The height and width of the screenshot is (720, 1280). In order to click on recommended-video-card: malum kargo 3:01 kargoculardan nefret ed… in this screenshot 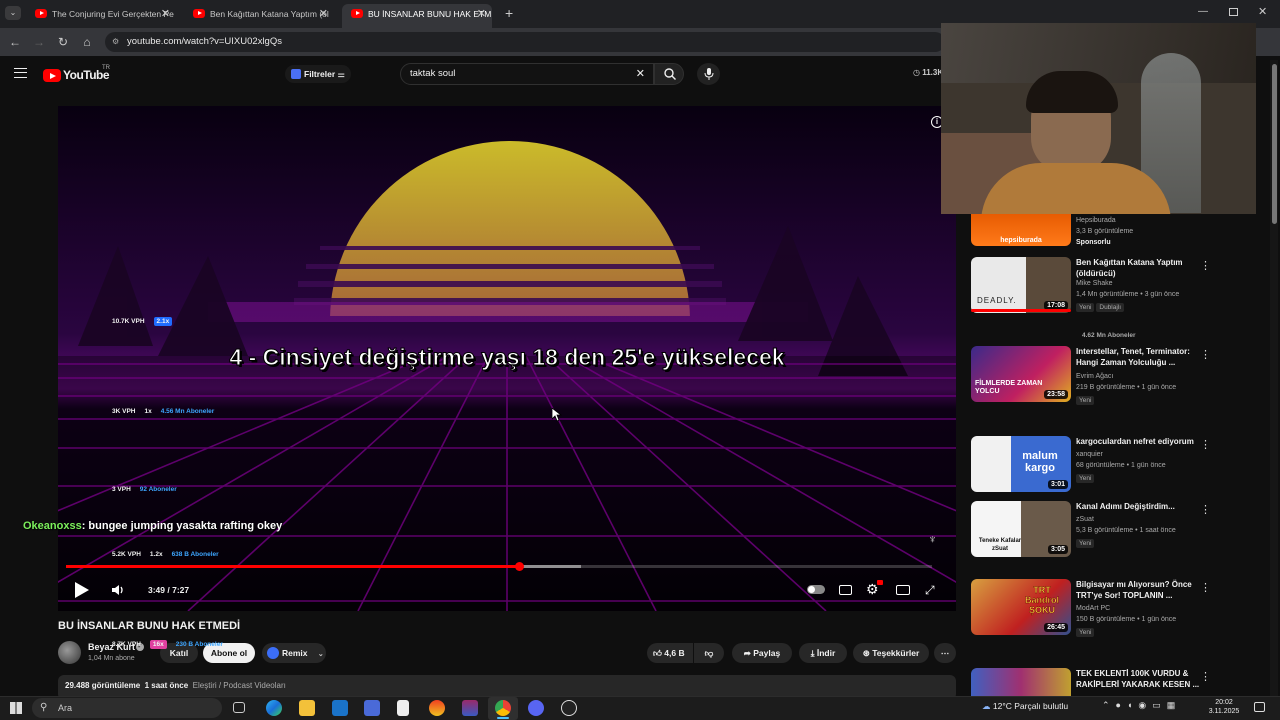, I will do `click(1106, 466)`.